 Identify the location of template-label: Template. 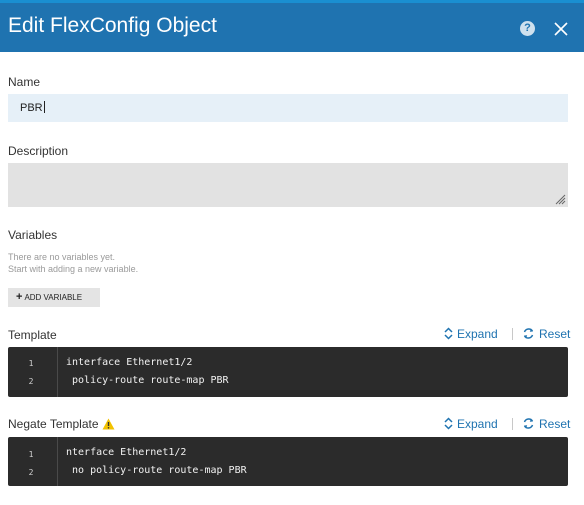
(32, 335).